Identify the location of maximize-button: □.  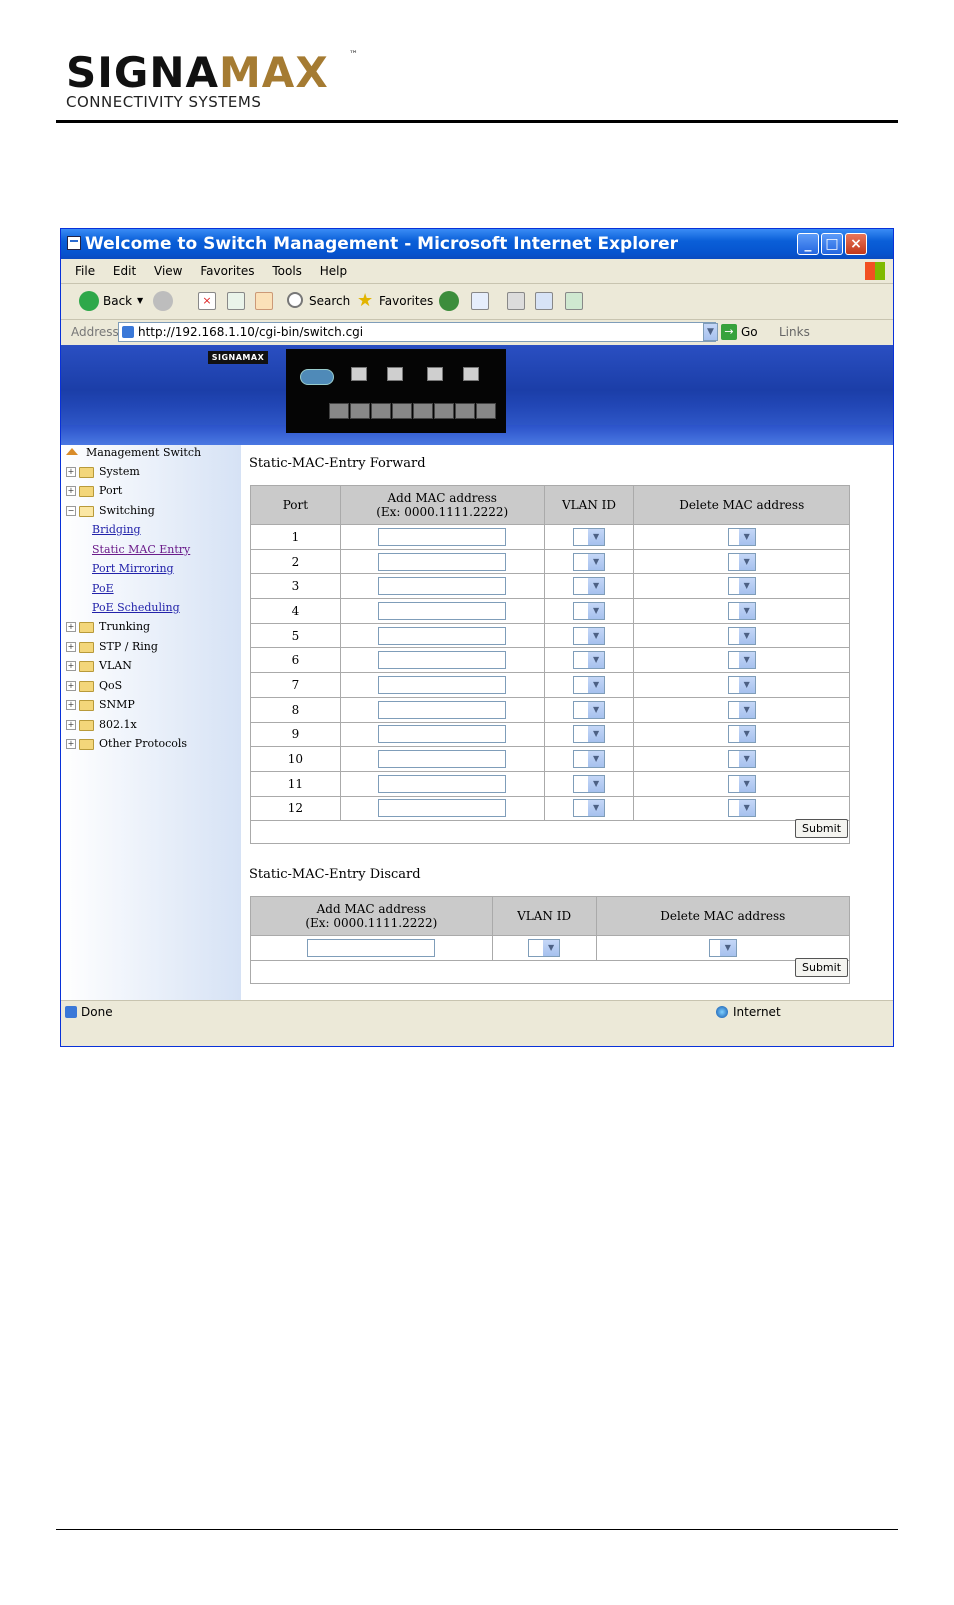
(832, 244).